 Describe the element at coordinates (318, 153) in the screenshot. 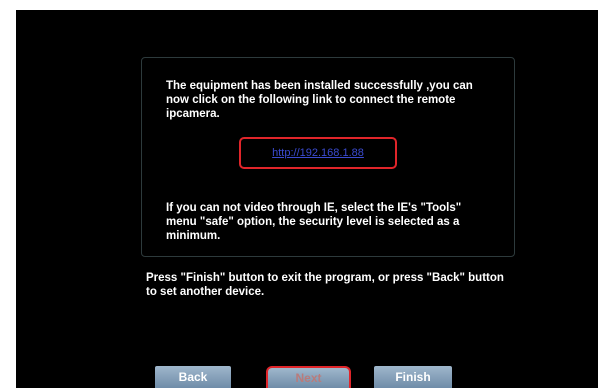

I see `camera-link: http://192.168.1.88` at that location.